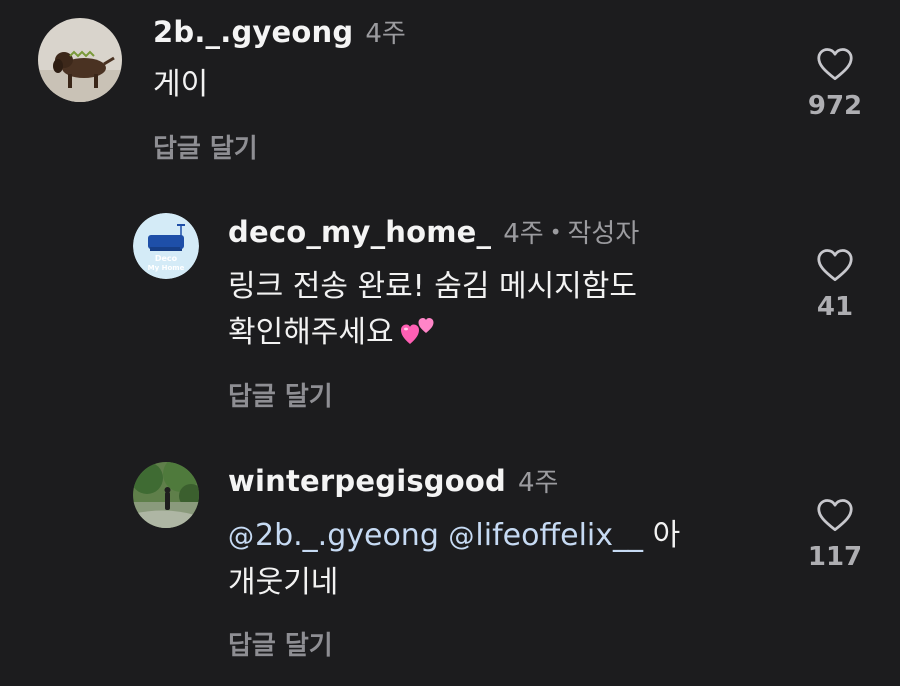 The image size is (900, 686). What do you see at coordinates (835, 84) in the screenshot?
I see `like-button: 972` at bounding box center [835, 84].